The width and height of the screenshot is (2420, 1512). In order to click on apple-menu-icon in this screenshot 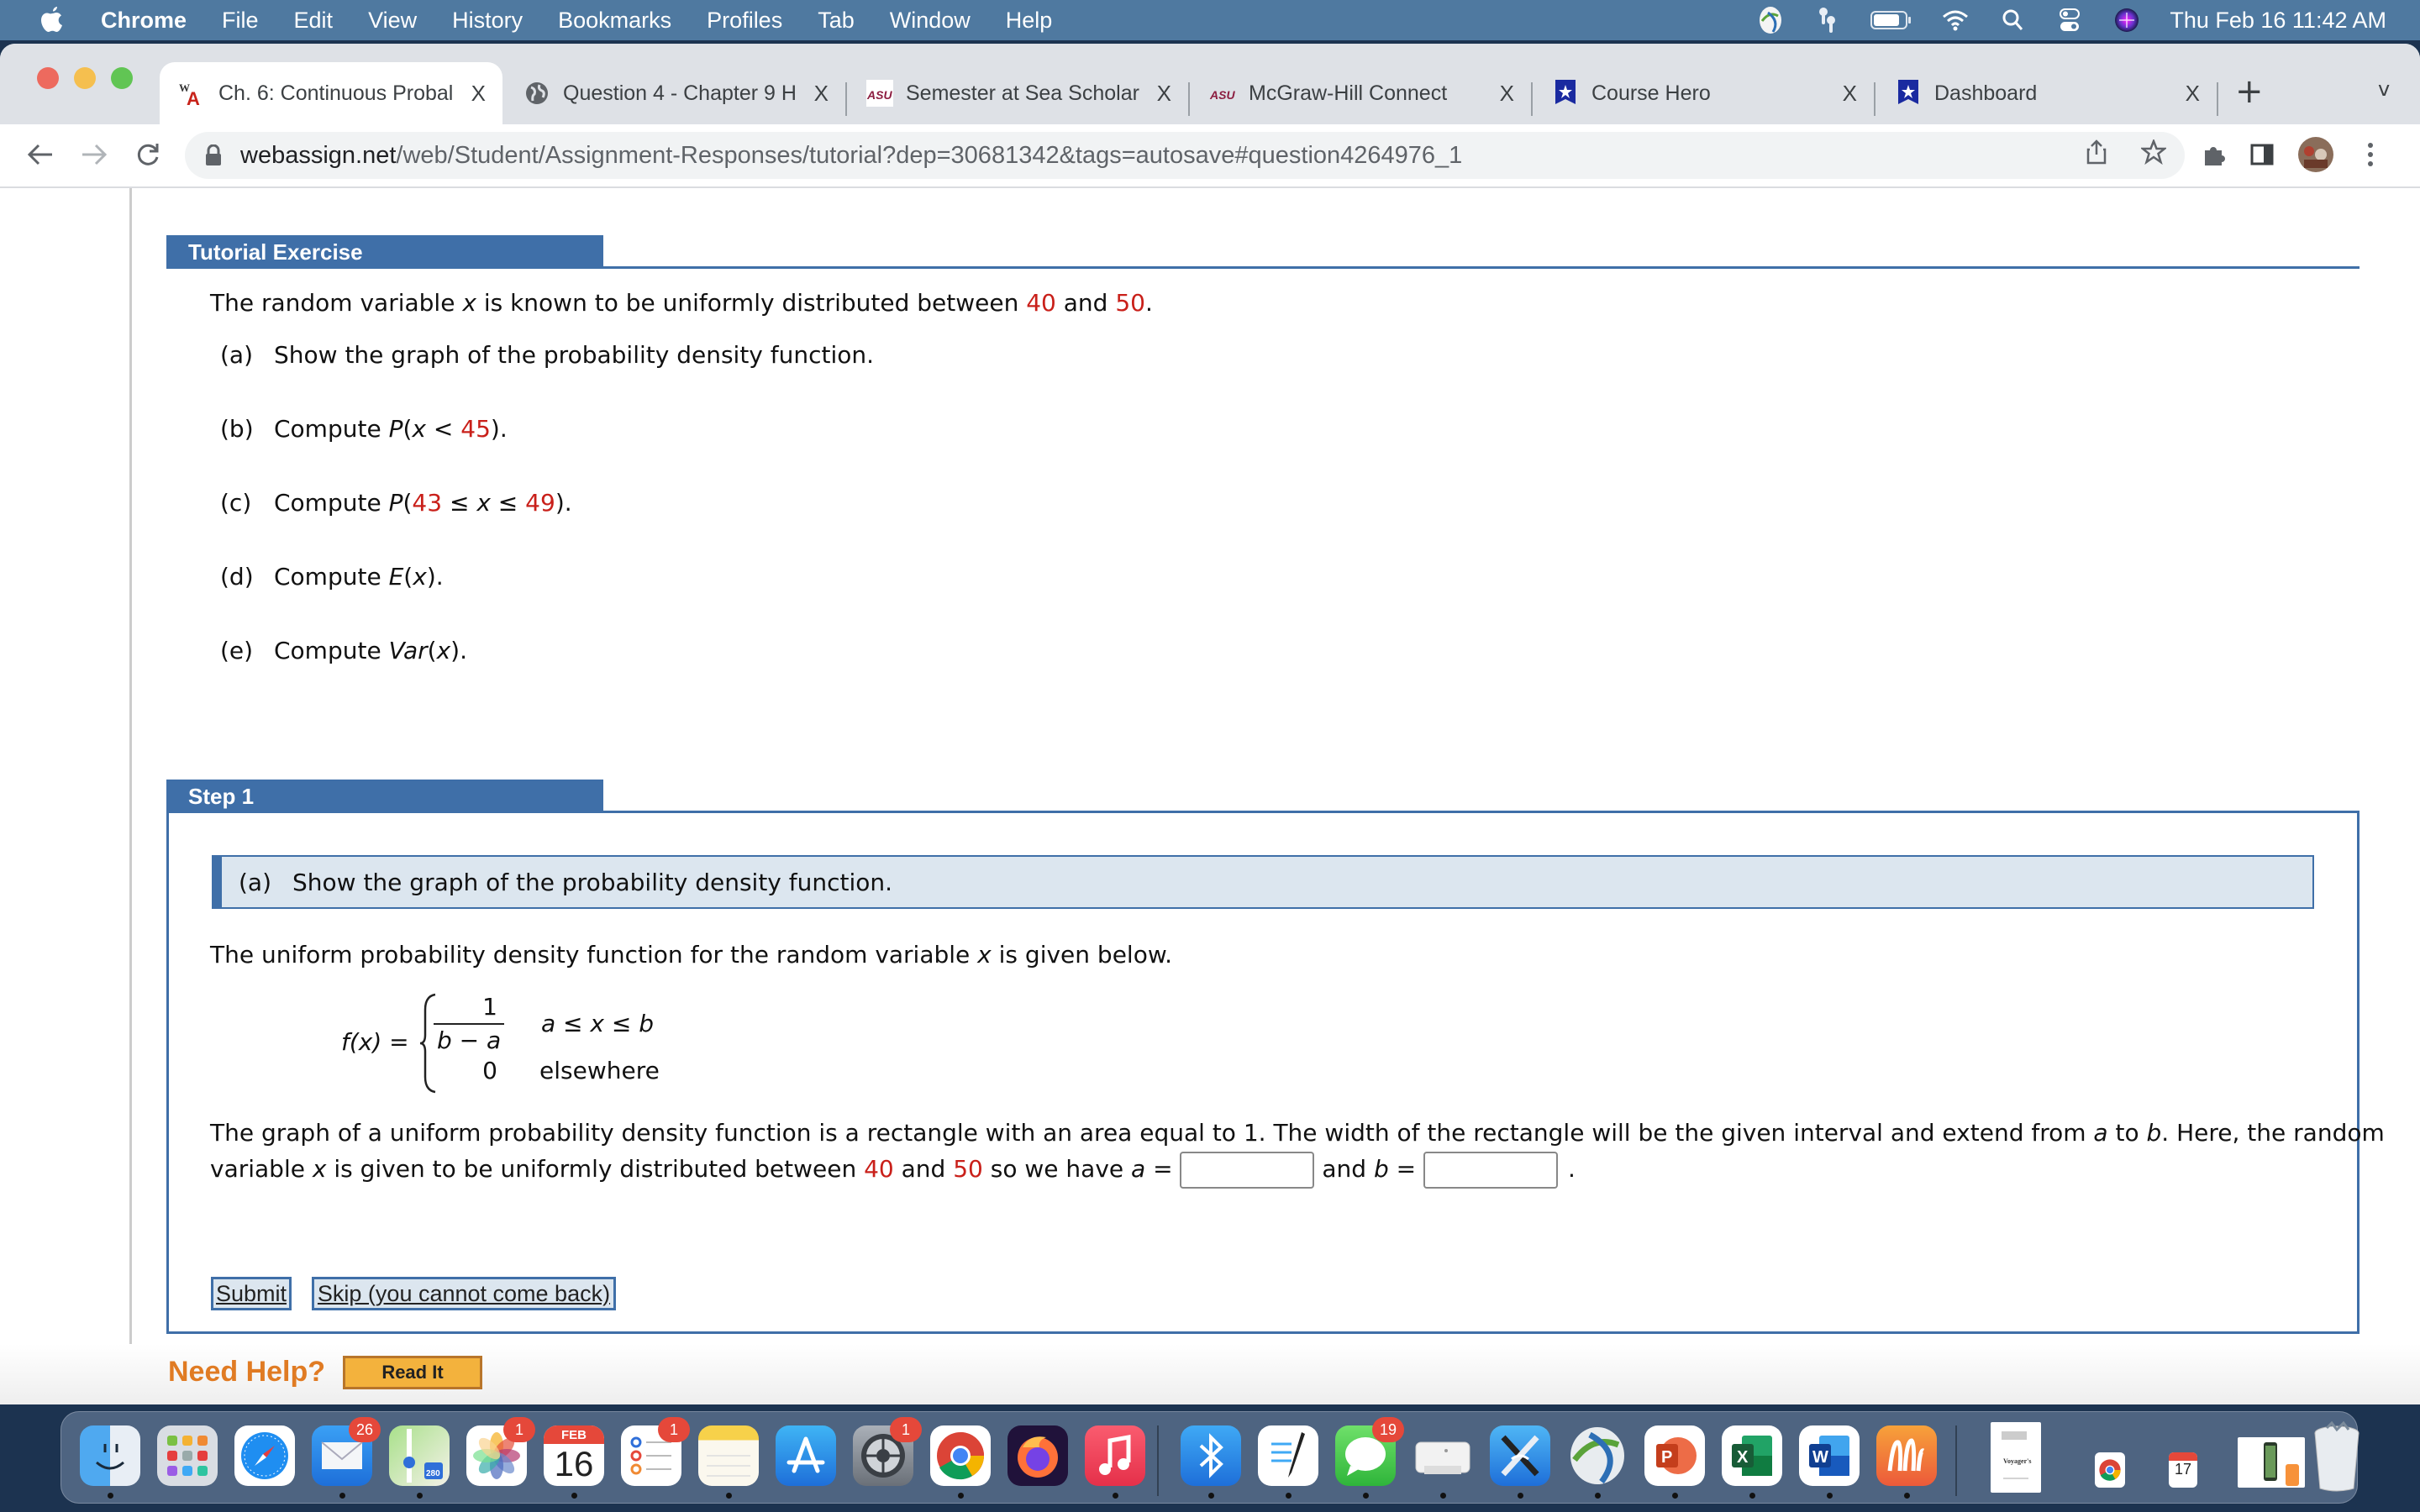, I will do `click(52, 20)`.